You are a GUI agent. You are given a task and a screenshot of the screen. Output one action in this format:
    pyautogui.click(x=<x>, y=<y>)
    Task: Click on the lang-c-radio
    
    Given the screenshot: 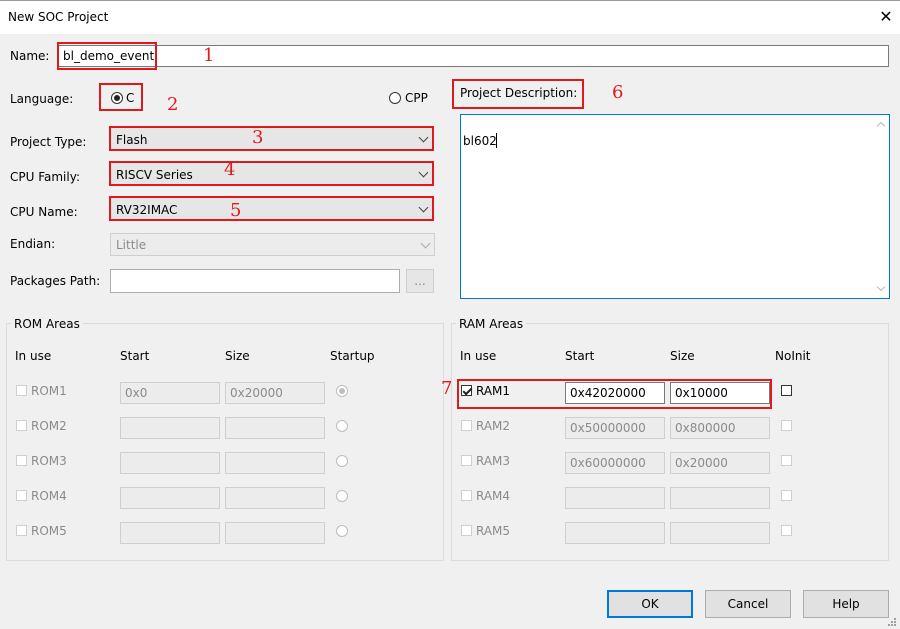 What is the action you would take?
    pyautogui.click(x=117, y=98)
    